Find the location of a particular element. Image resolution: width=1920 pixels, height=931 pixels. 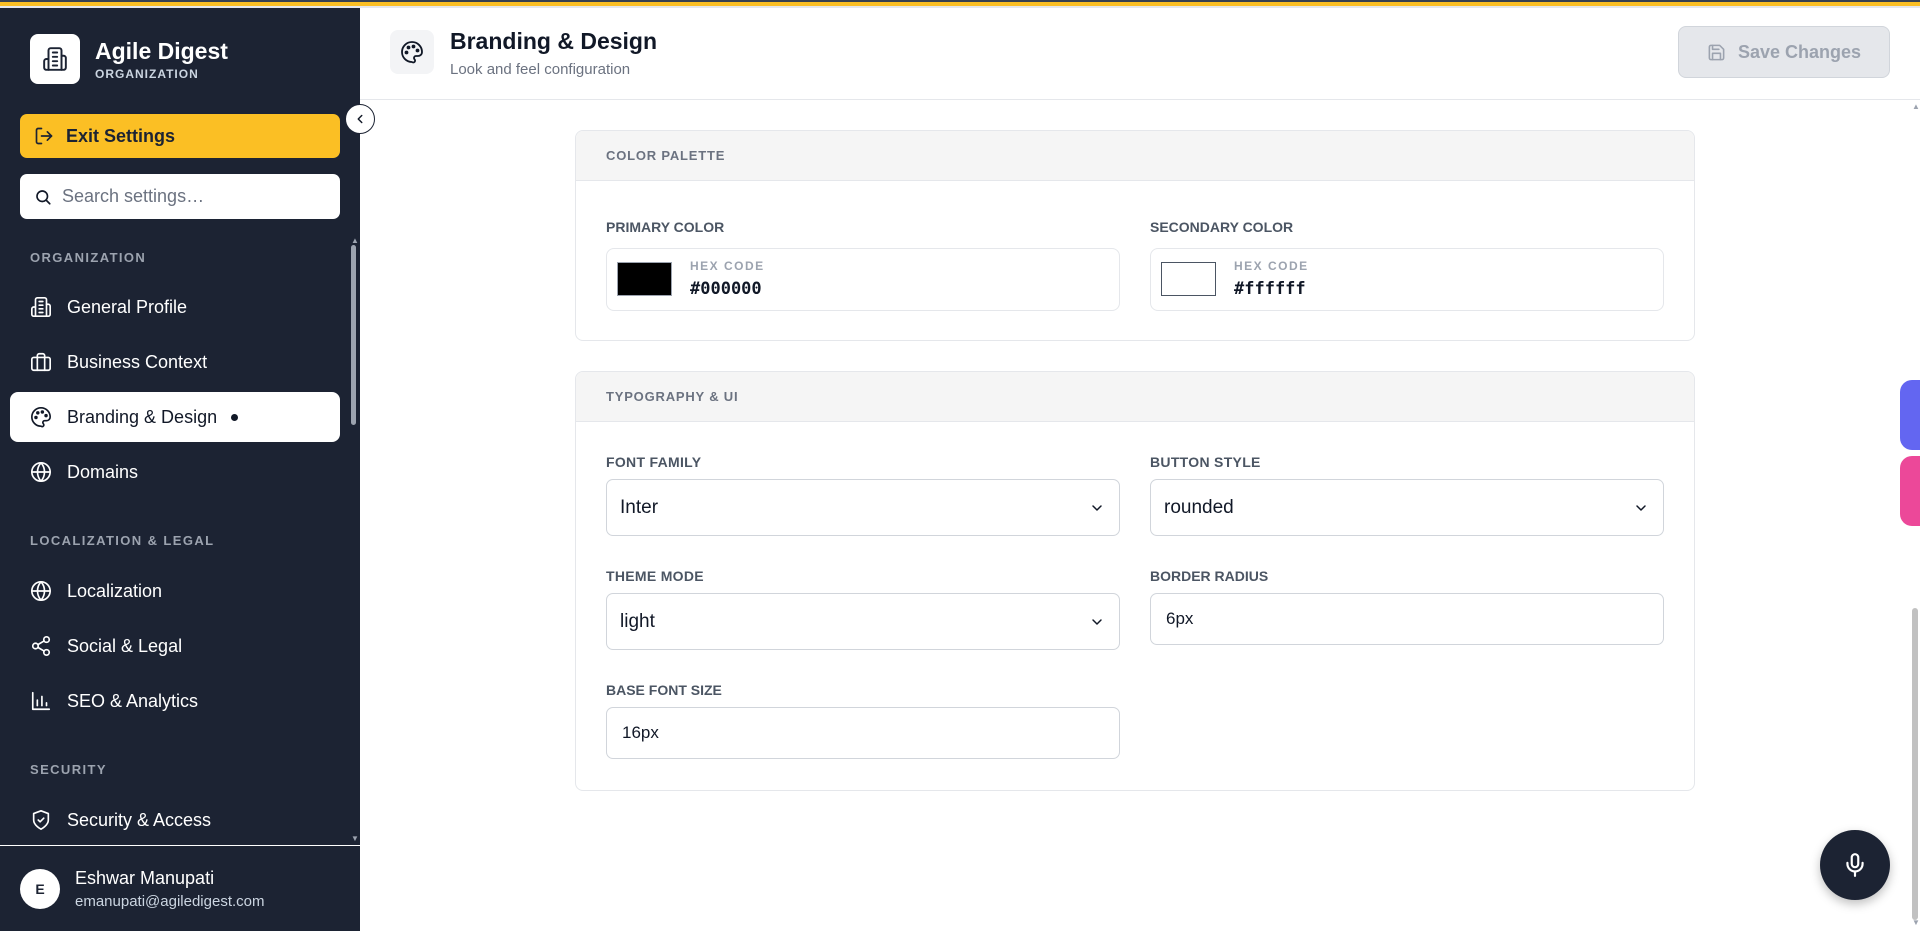

log-out-icon is located at coordinates (44, 136).